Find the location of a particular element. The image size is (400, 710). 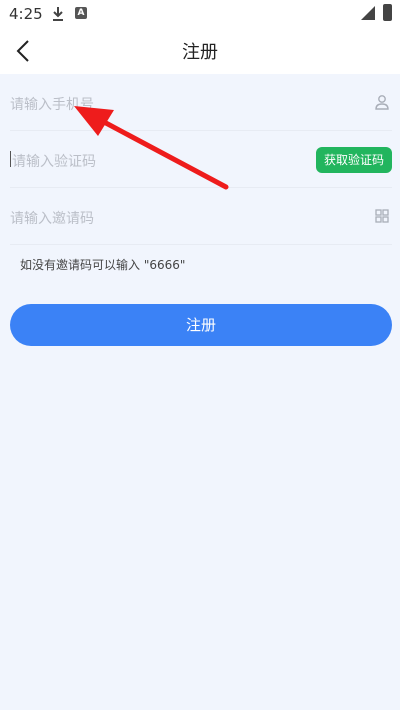

page-title: 注册 is located at coordinates (200, 52).